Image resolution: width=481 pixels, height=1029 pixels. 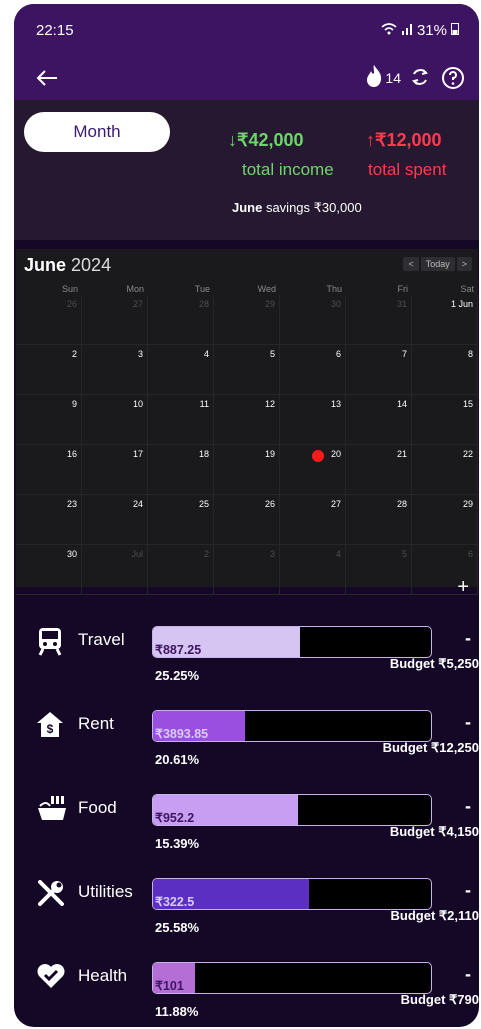 What do you see at coordinates (103, 975) in the screenshot?
I see `category-label: Health` at bounding box center [103, 975].